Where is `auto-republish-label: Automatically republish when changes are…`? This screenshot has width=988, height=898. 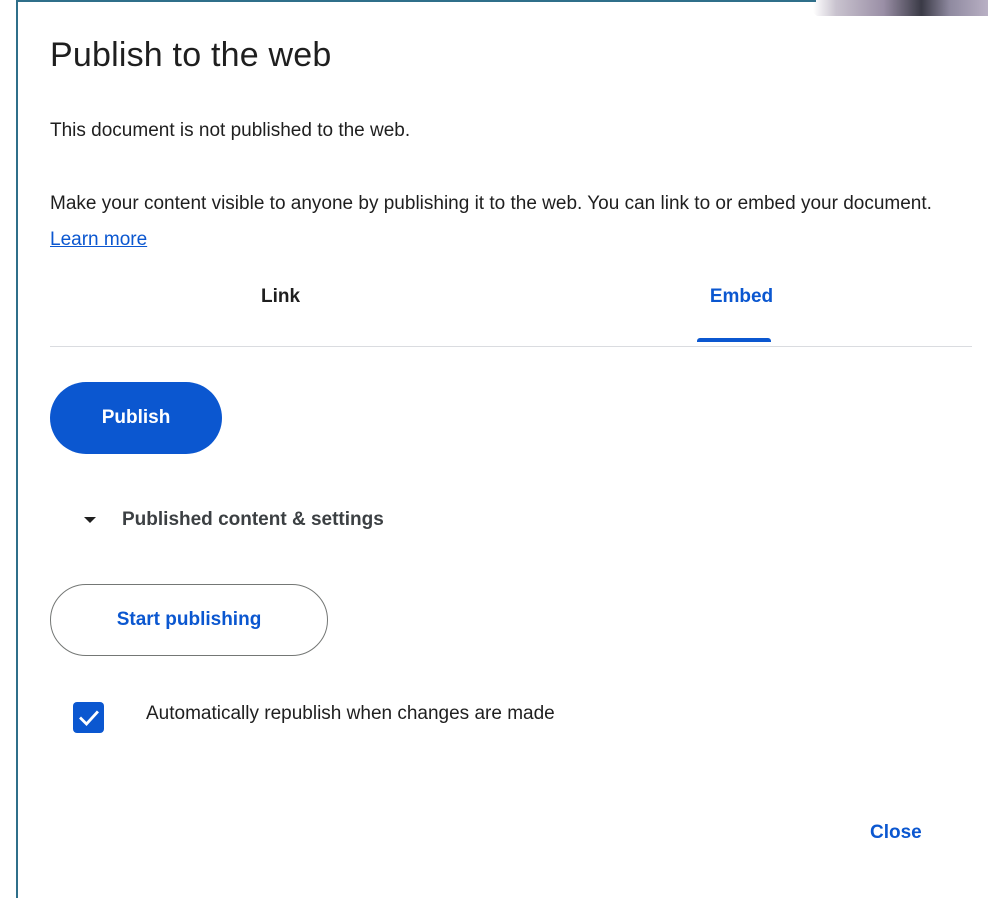 auto-republish-label: Automatically republish when changes are… is located at coordinates (350, 713).